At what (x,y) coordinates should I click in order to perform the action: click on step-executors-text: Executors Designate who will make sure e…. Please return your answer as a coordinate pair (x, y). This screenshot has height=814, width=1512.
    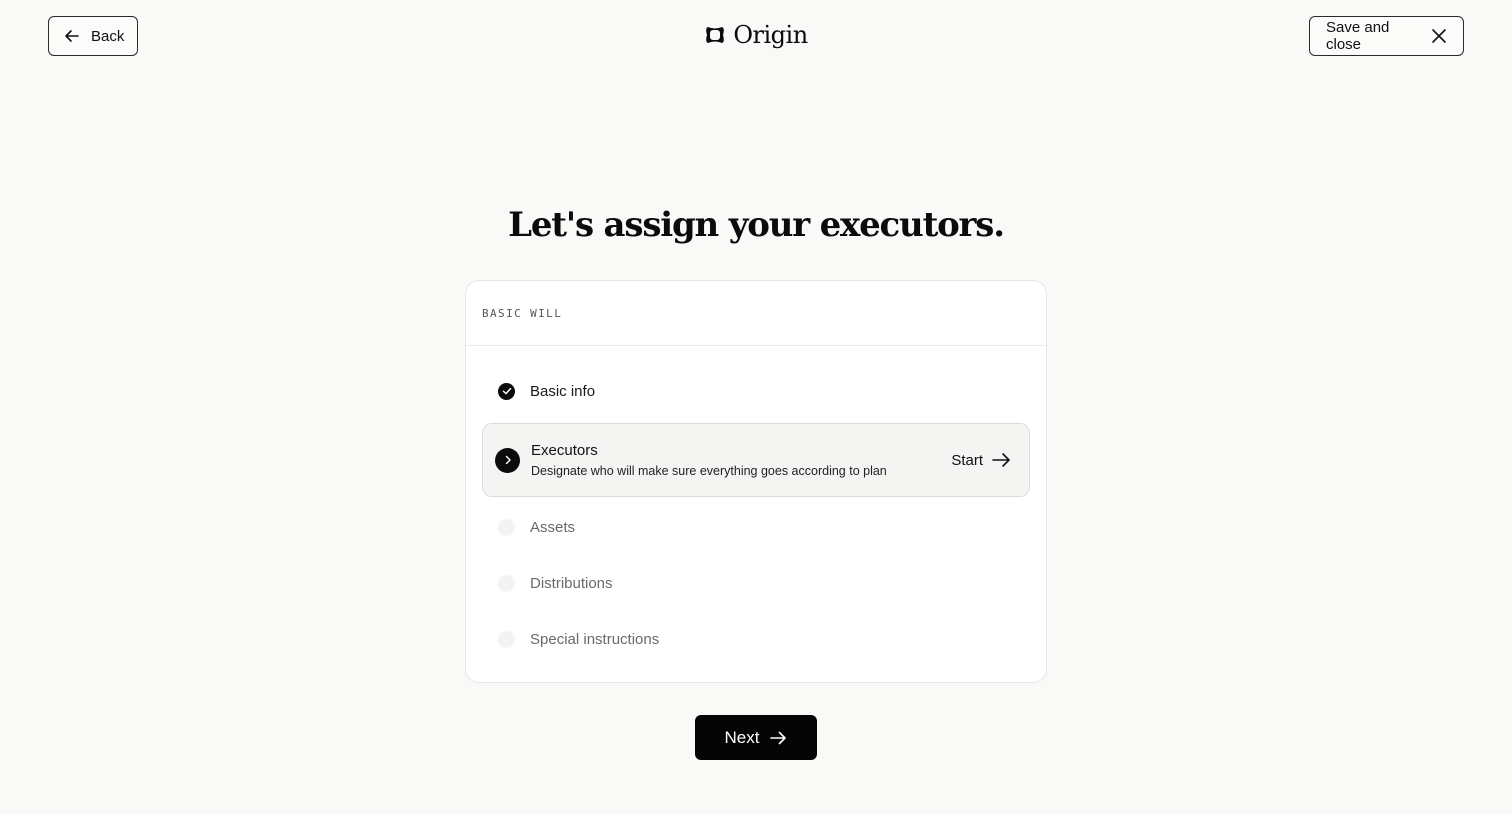
    Looking at the image, I should click on (709, 460).